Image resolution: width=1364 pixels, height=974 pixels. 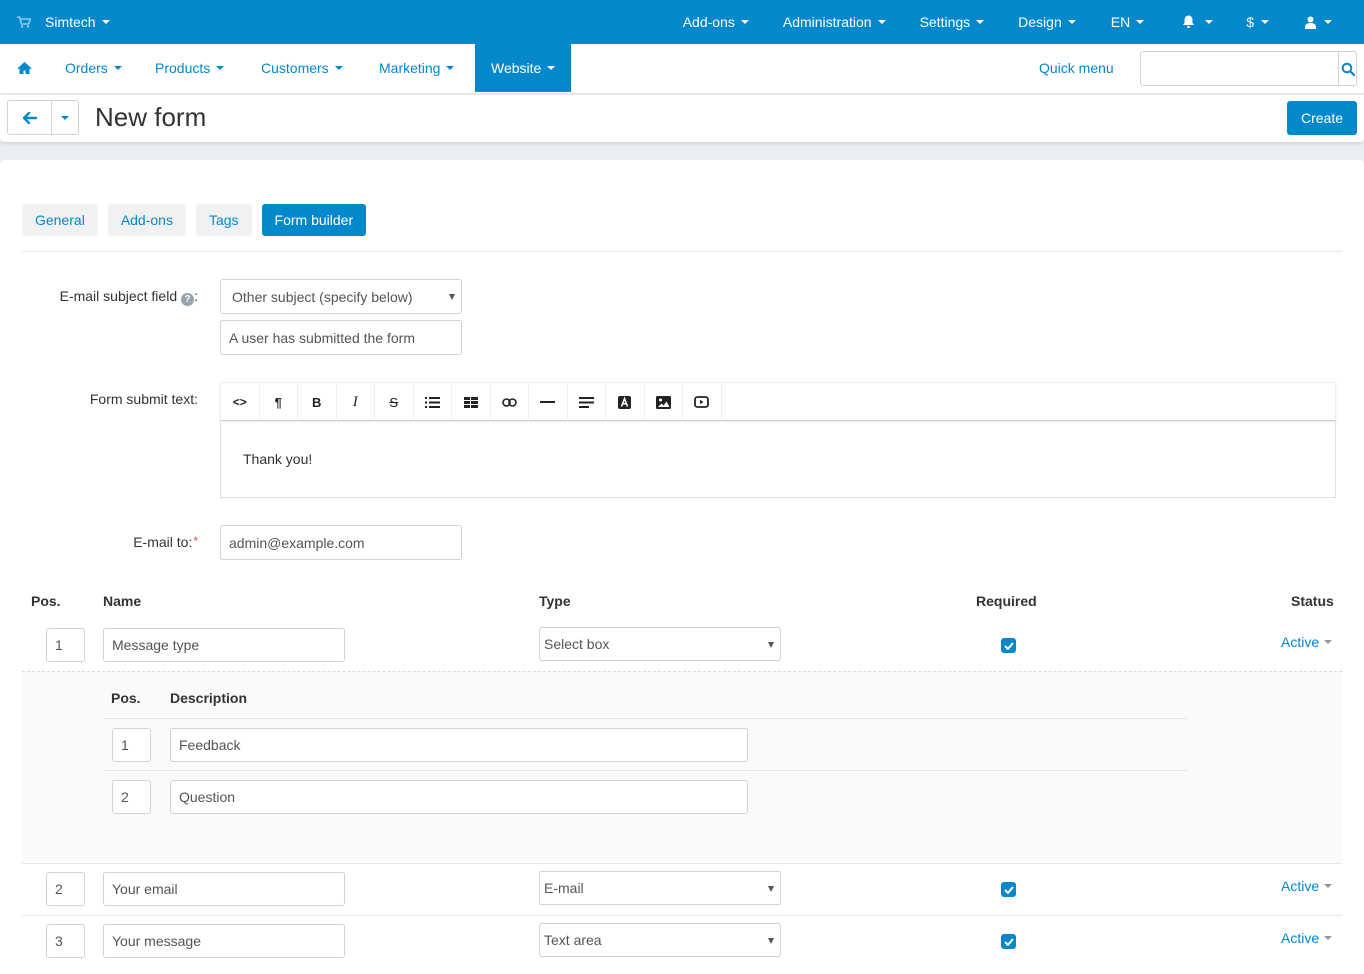 I want to click on store-name: Simtech, so click(x=77, y=22).